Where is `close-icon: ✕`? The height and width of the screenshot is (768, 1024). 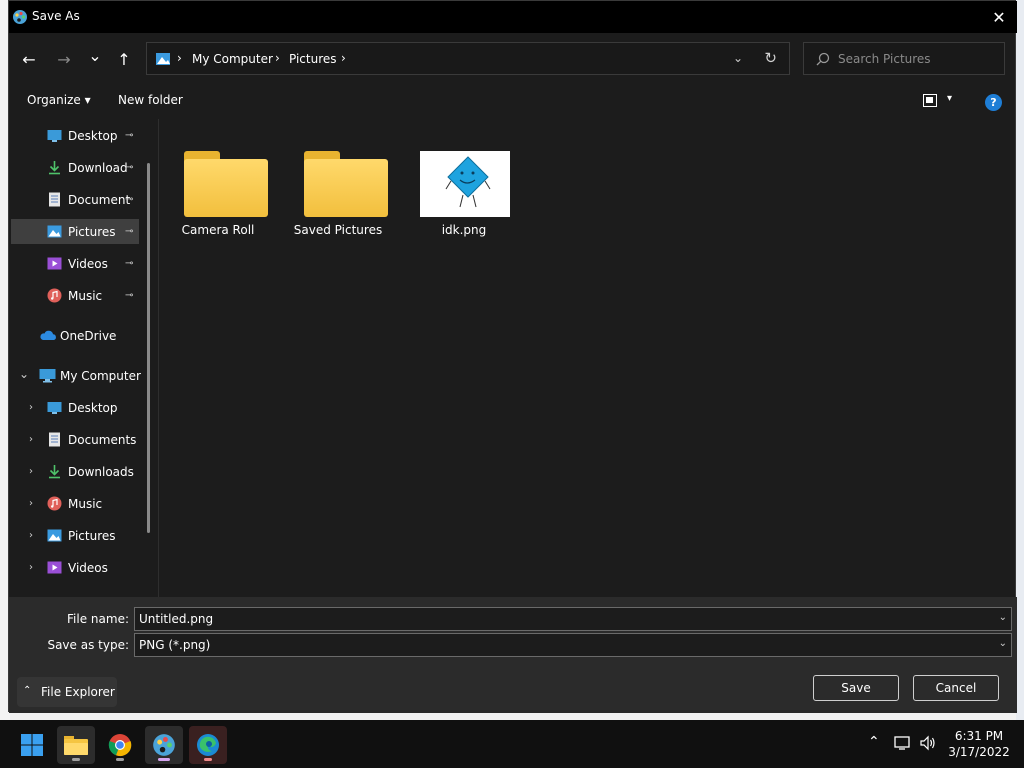 close-icon: ✕ is located at coordinates (999, 17).